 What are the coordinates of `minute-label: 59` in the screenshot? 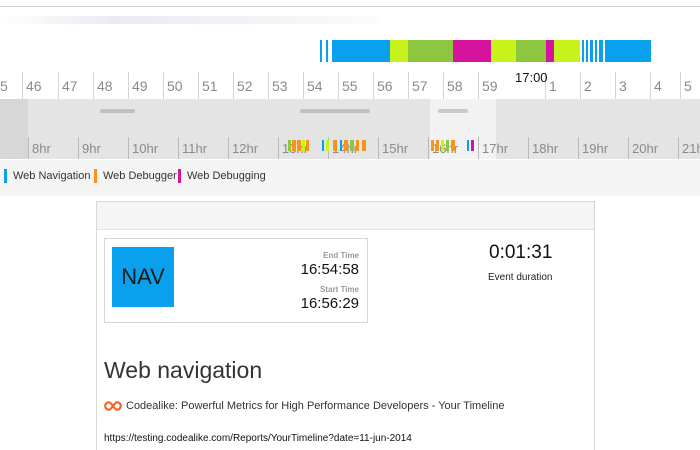 It's located at (490, 86).